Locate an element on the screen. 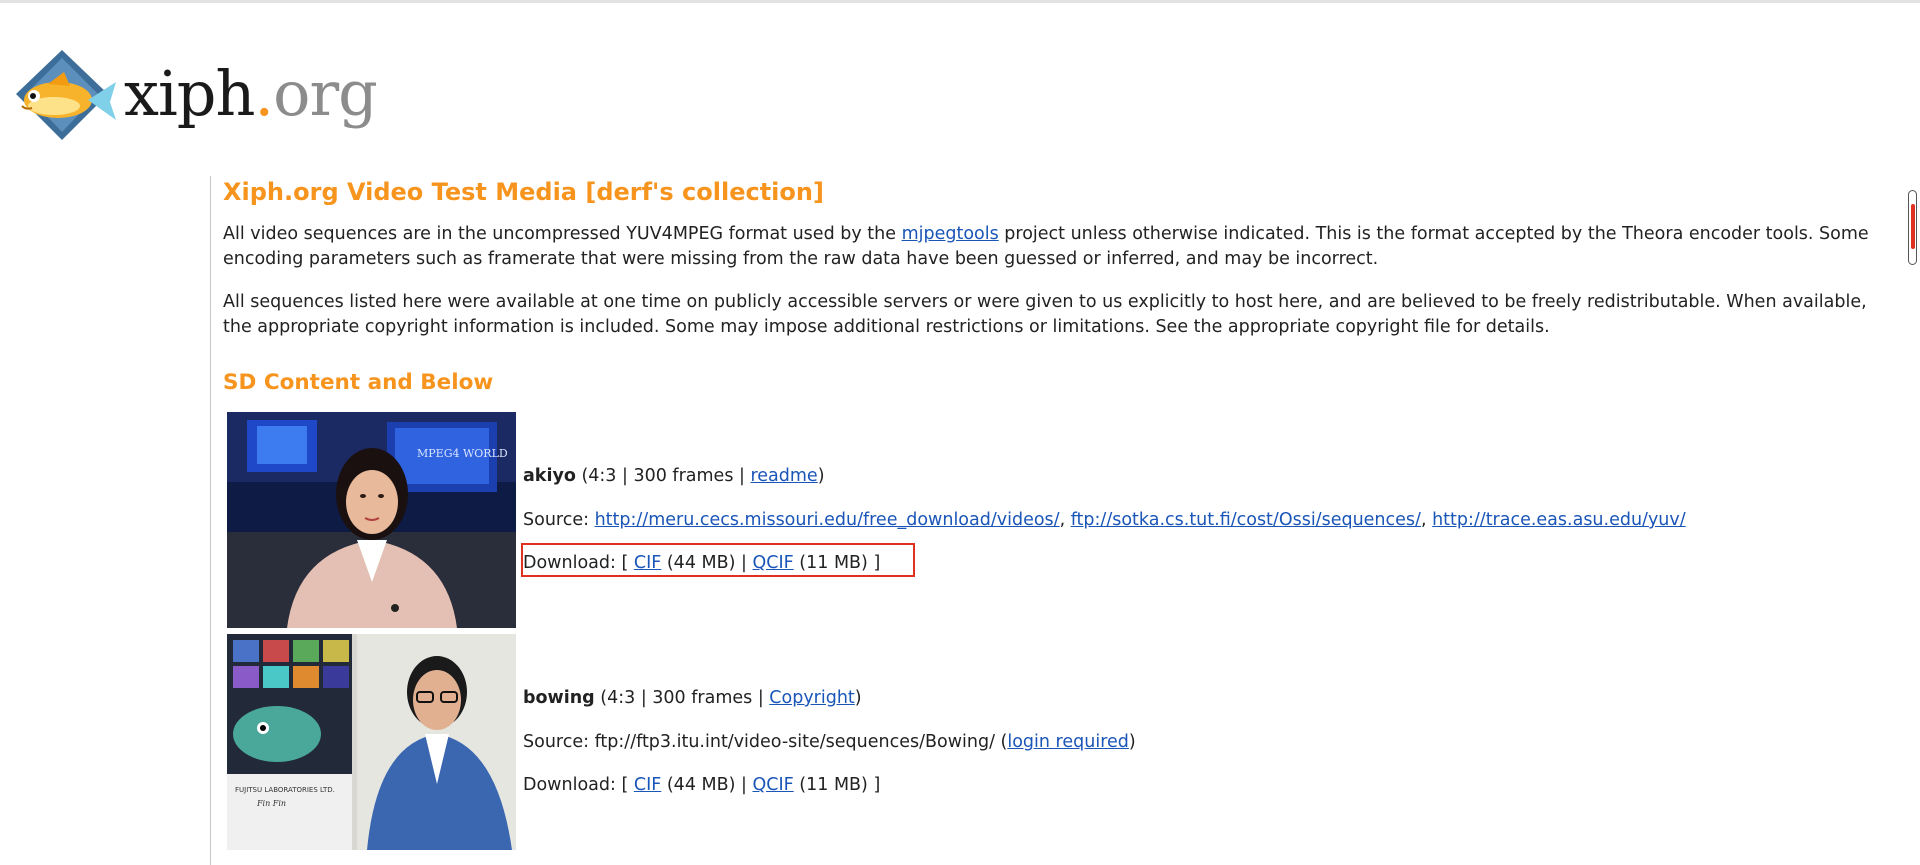 This screenshot has width=1920, height=865. cif-size: (44 MB) is located at coordinates (698, 785).